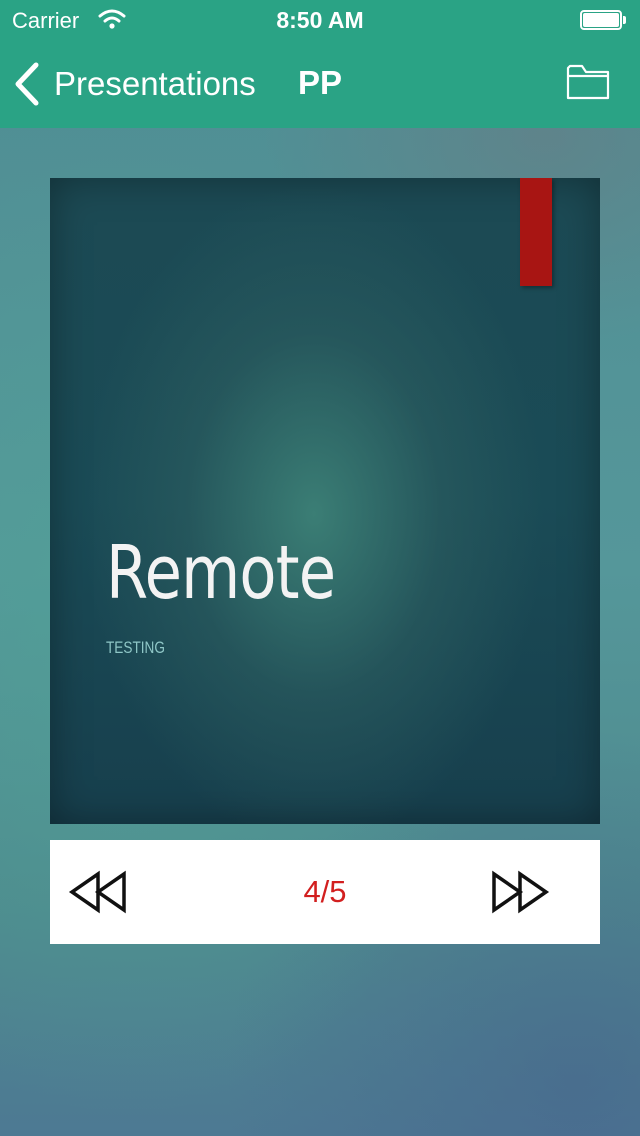 This screenshot has height=1136, width=640. I want to click on slide-ribbon-decoration, so click(536, 232).